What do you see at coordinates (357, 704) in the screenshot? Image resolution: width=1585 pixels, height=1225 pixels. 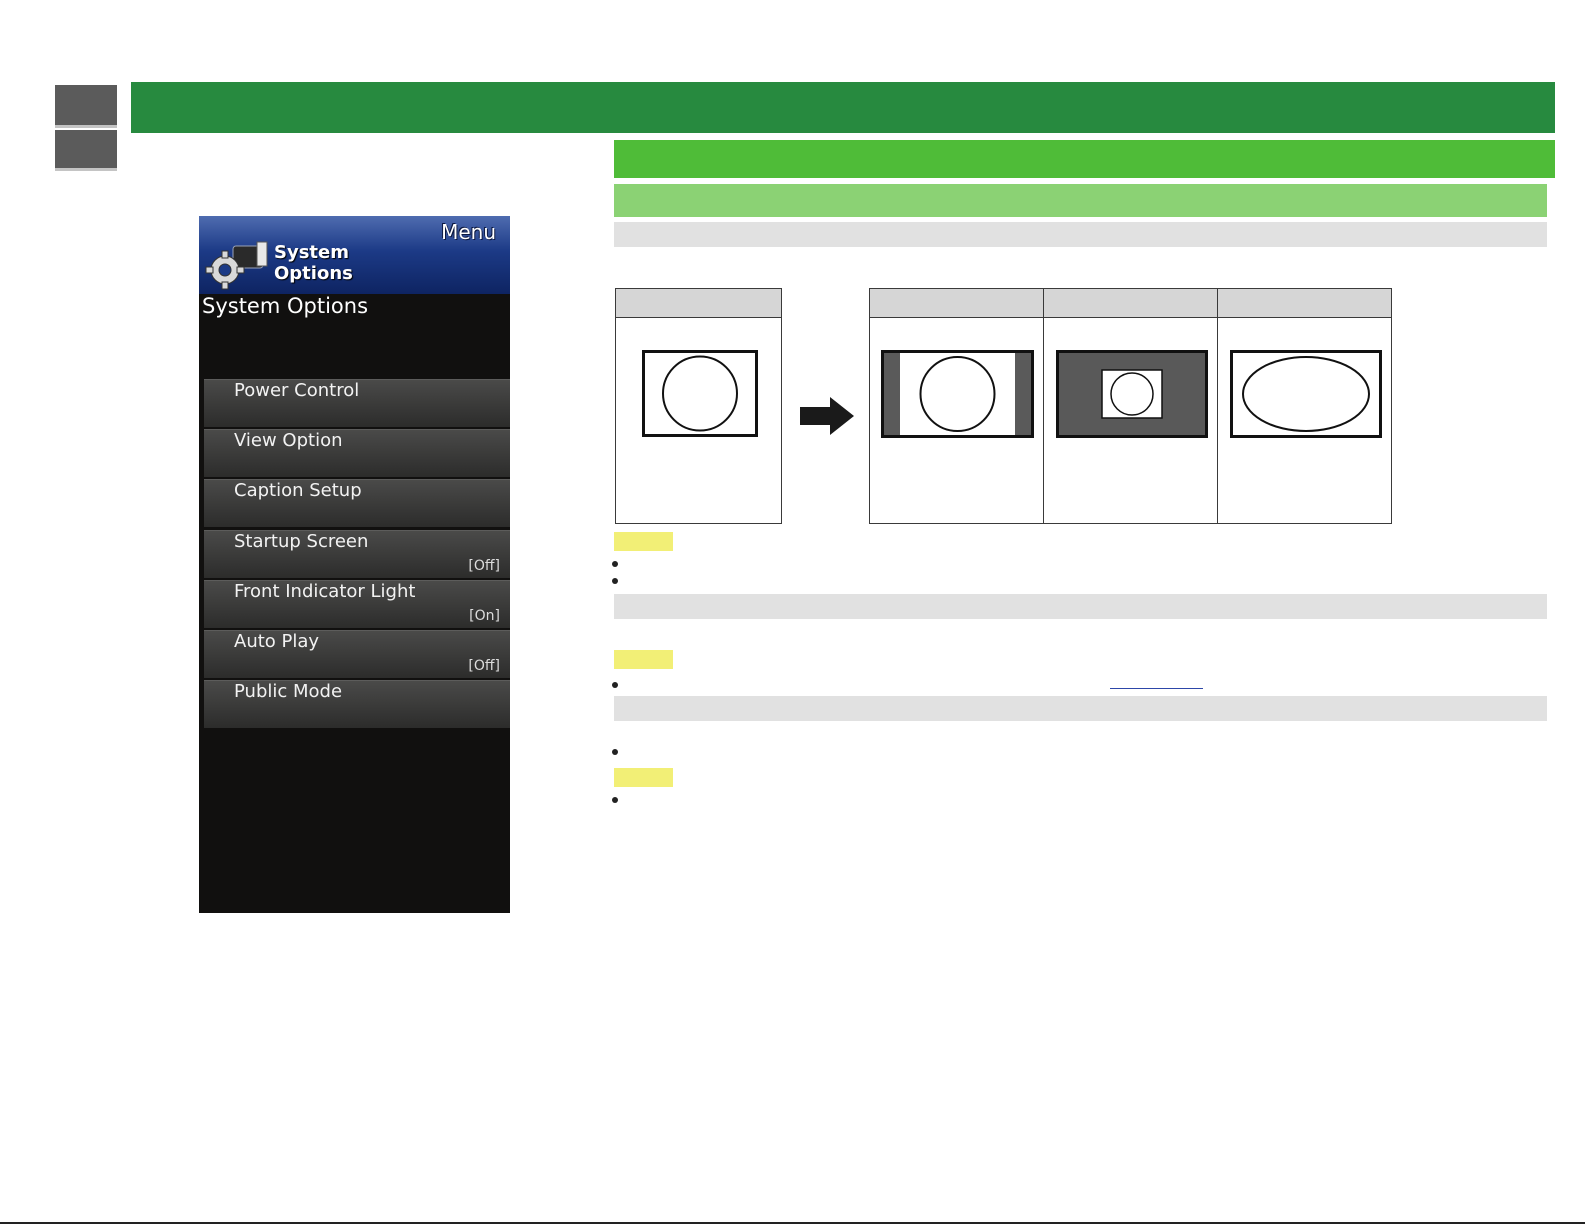 I see `menu-item-public-mode: Public Mode` at bounding box center [357, 704].